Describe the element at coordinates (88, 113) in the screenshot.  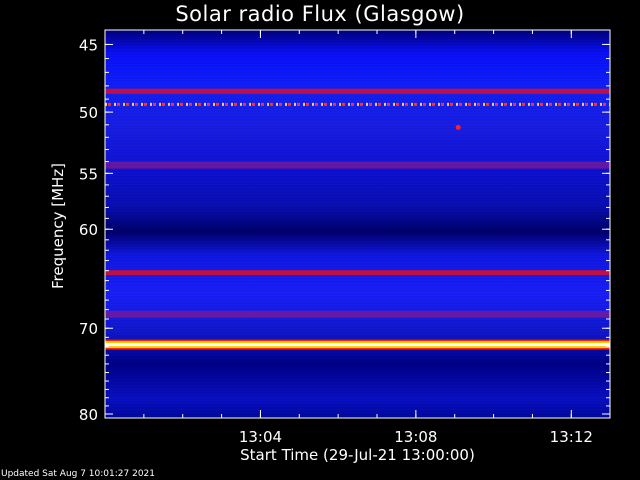
I see `y-tick-label: 50` at that location.